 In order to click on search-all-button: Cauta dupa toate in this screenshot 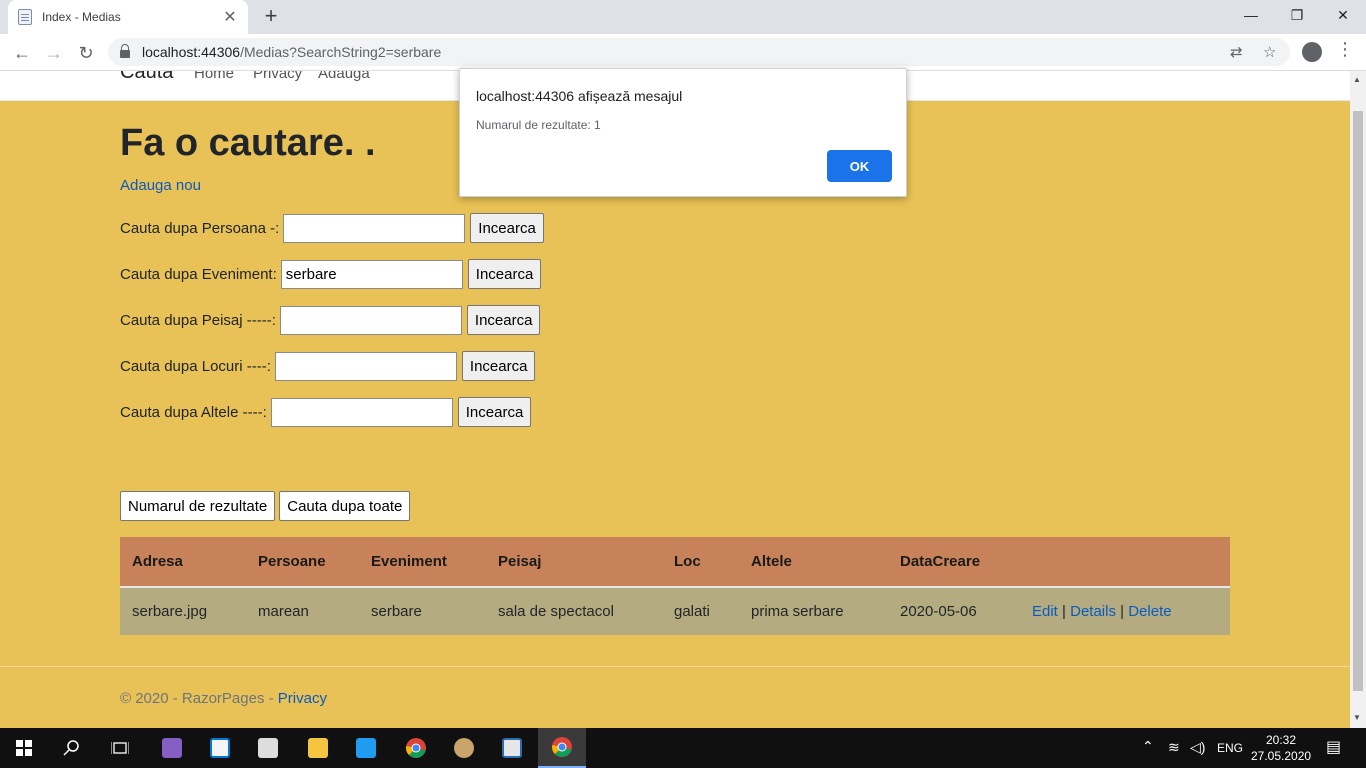, I will do `click(345, 506)`.